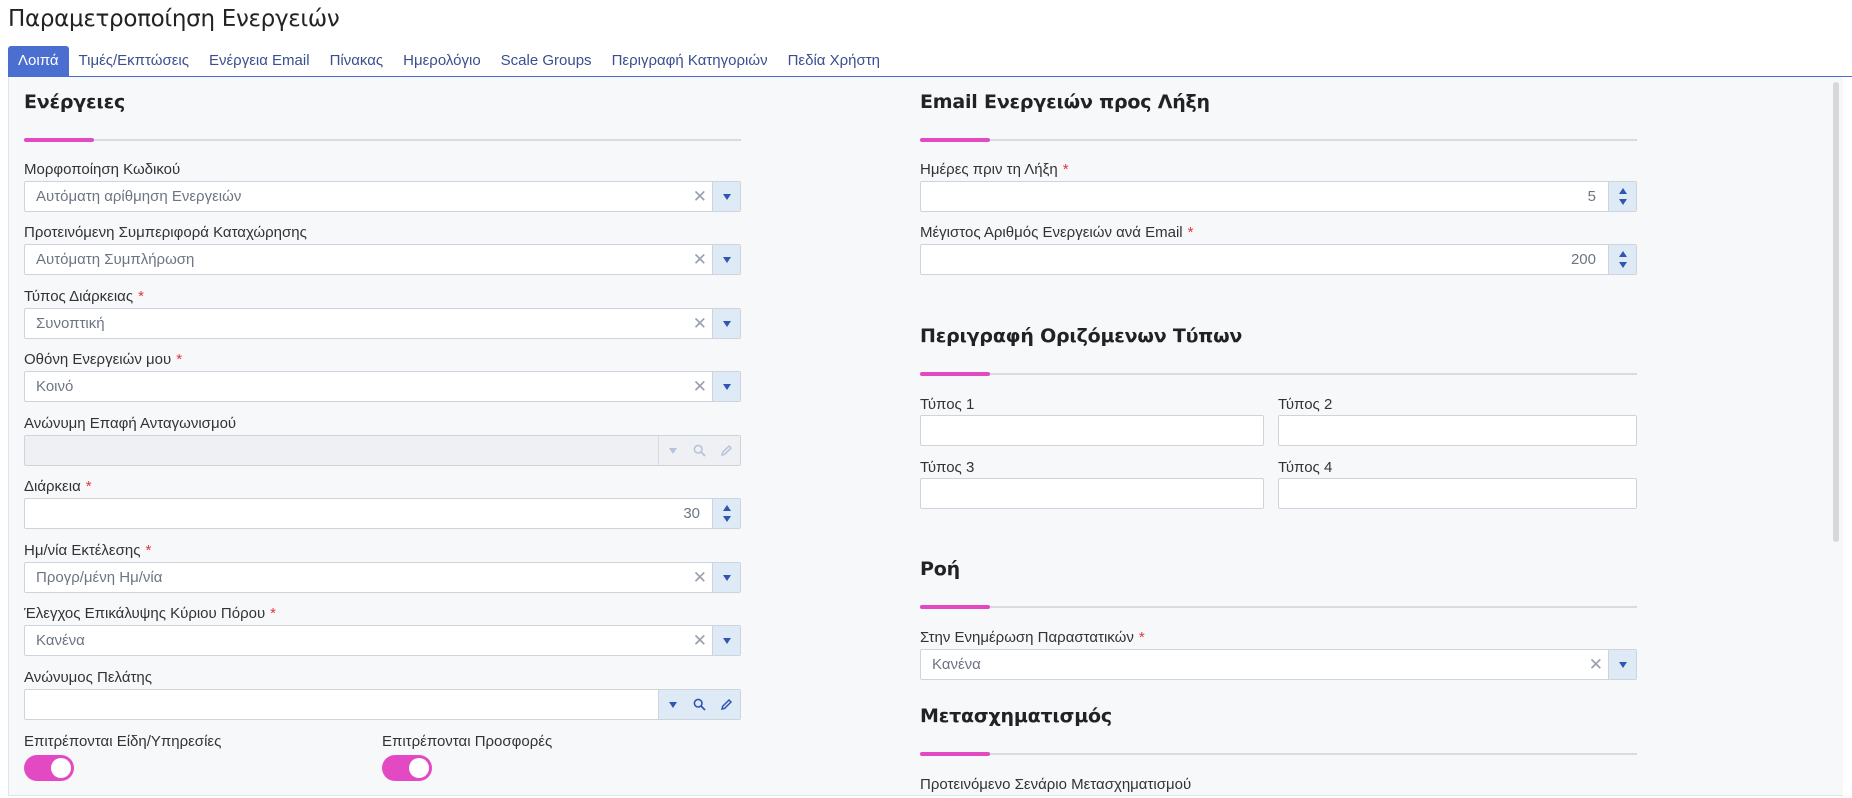 Image resolution: width=1852 pixels, height=798 pixels. Describe the element at coordinates (1081, 336) in the screenshot. I see `section-title-types: Περιγραφή Οριζόμενων Τύπων` at that location.